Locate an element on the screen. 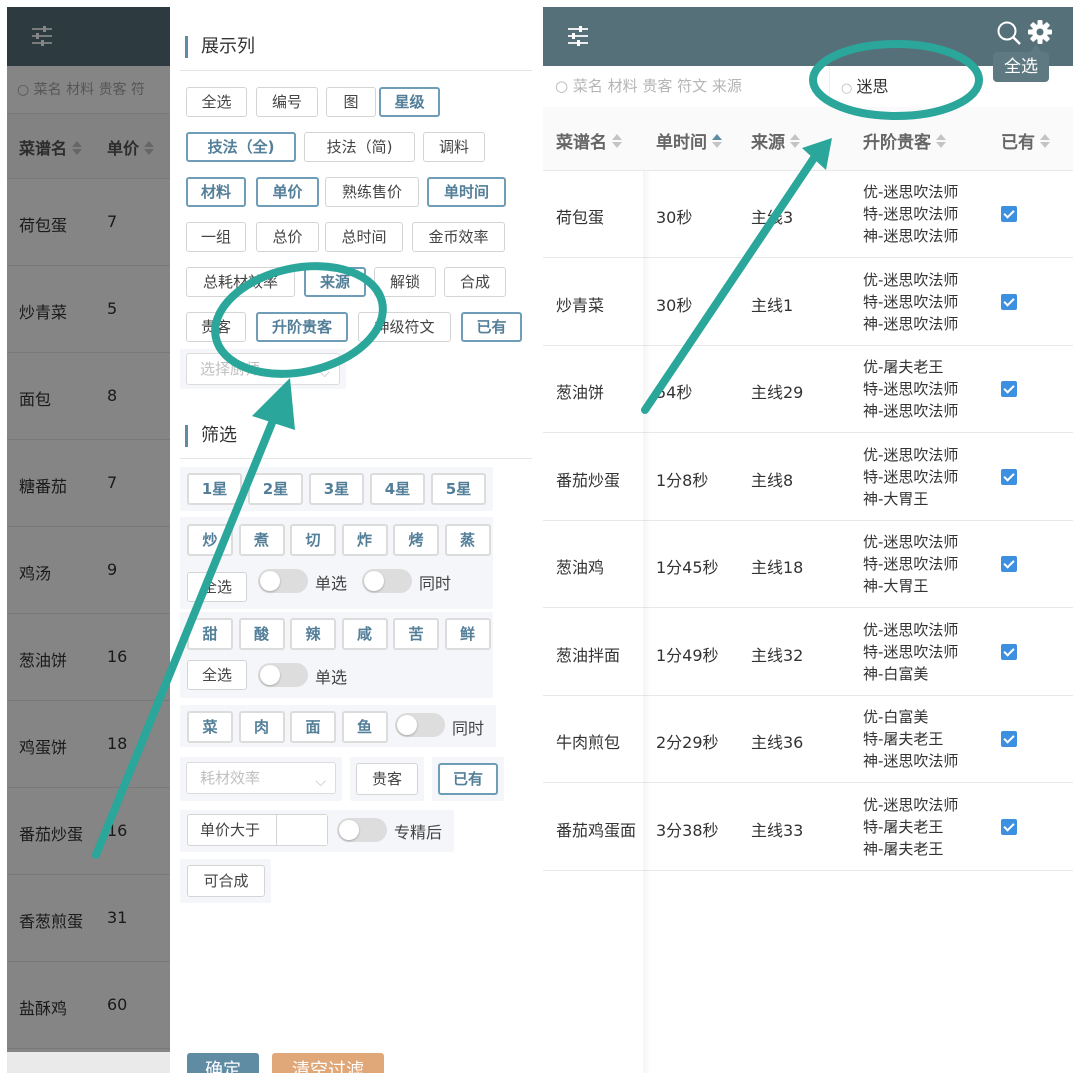 Image resolution: width=1080 pixels, height=1080 pixels. taste-filter-tag: 甜 is located at coordinates (210, 634).